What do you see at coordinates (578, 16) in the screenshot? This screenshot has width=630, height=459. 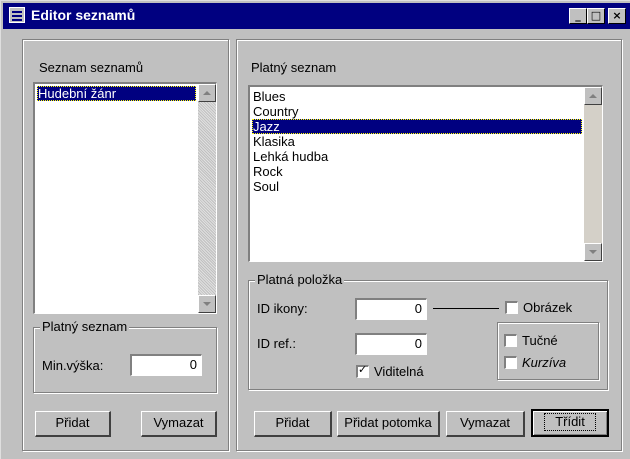 I see `minimize-button: _` at bounding box center [578, 16].